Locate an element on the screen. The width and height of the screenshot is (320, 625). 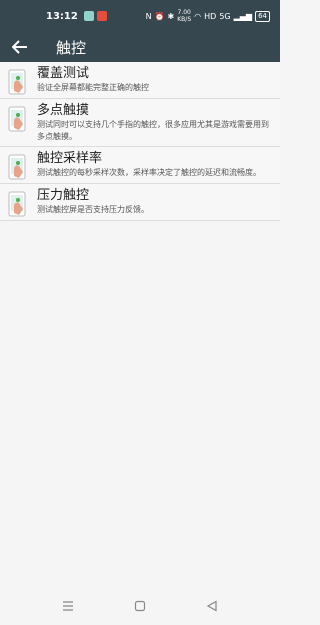
back-triangle-icon is located at coordinates (211, 606).